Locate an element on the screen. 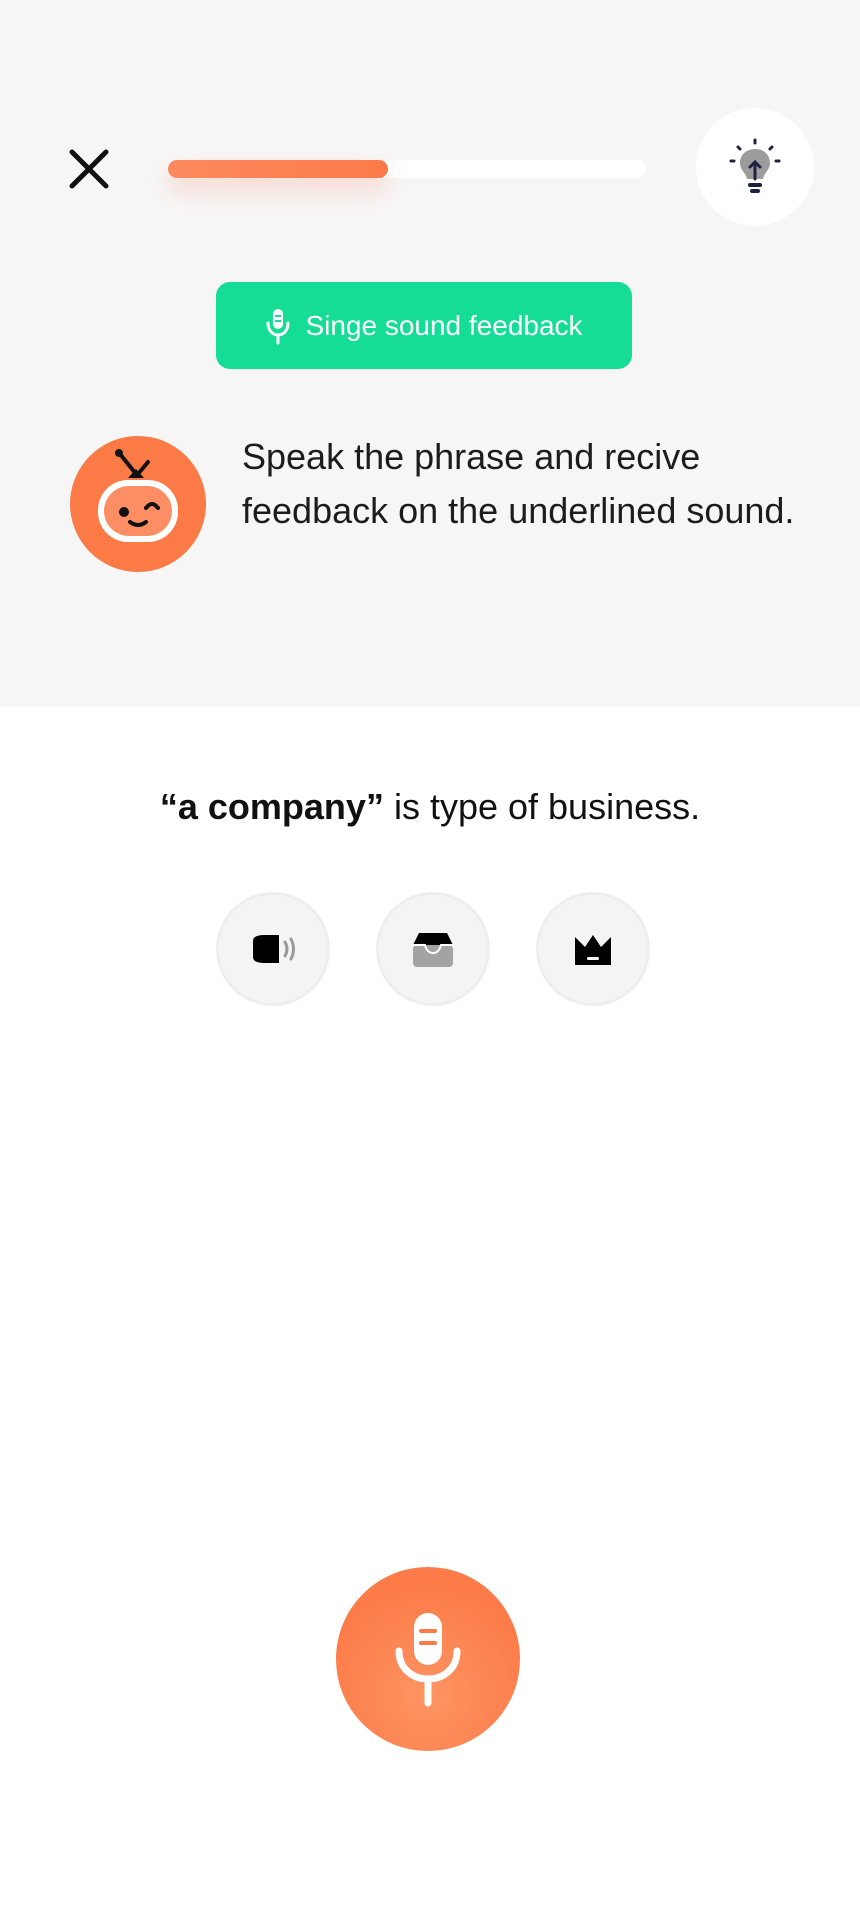 This screenshot has width=860, height=1916. single-sound-feedback-badge: Singe sound feedback is located at coordinates (424, 325).